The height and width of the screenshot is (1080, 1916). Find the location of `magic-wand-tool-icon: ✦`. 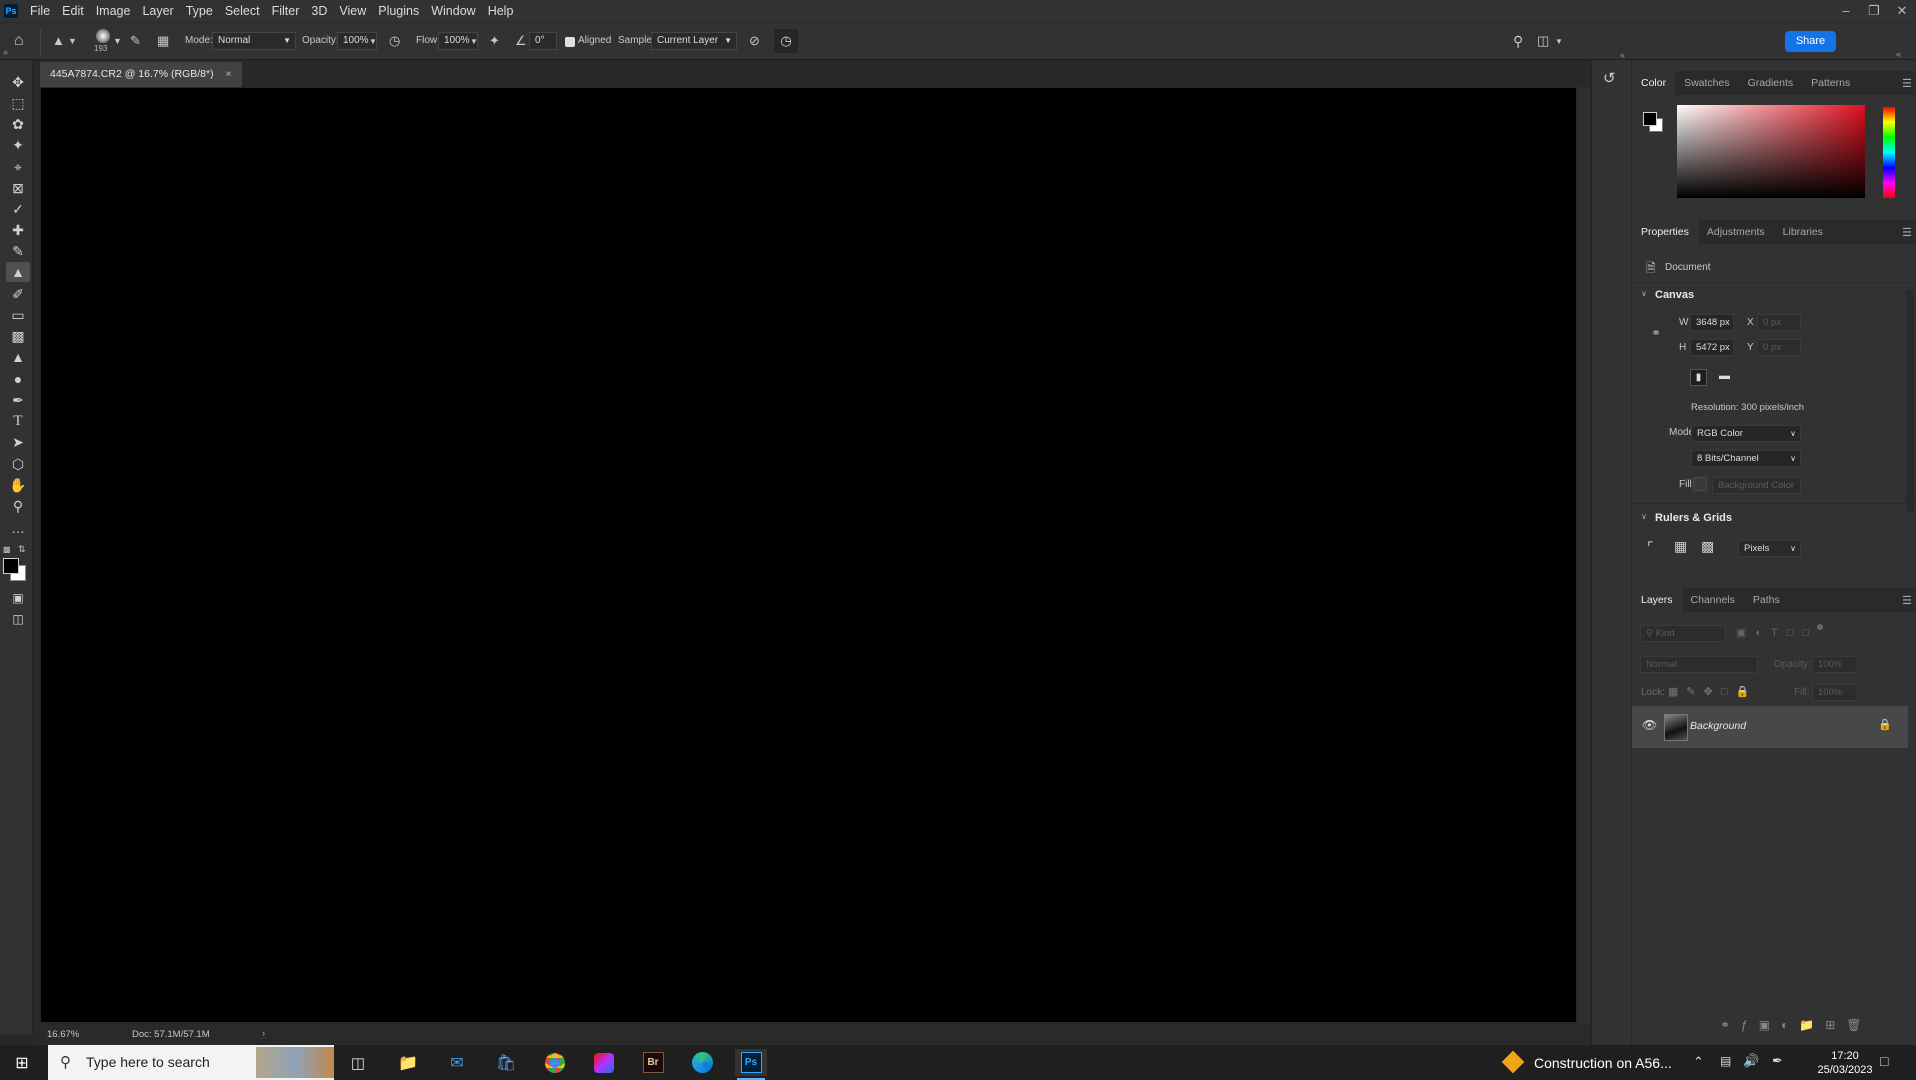

magic-wand-tool-icon: ✦ is located at coordinates (18, 145).